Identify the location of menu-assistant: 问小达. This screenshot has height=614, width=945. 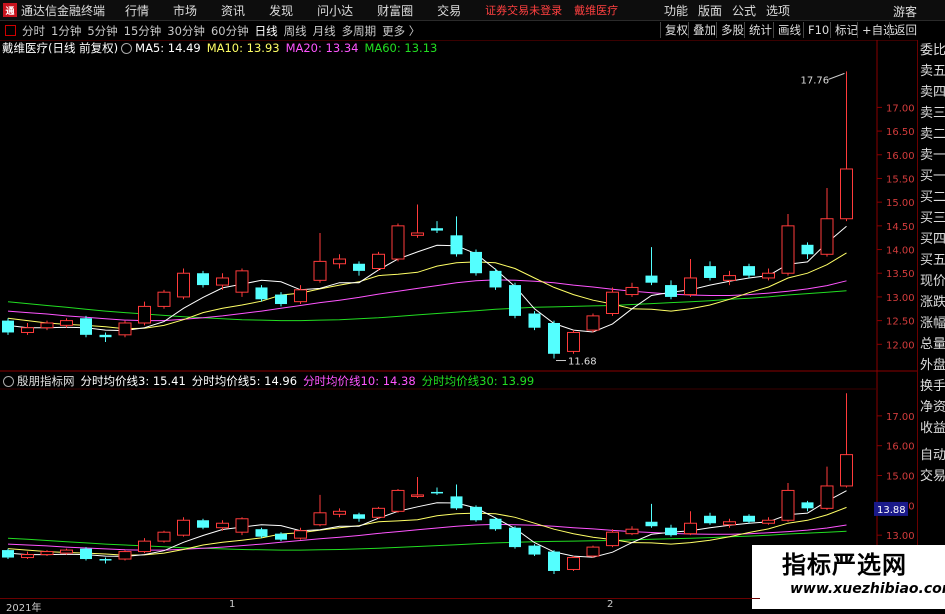
(335, 10).